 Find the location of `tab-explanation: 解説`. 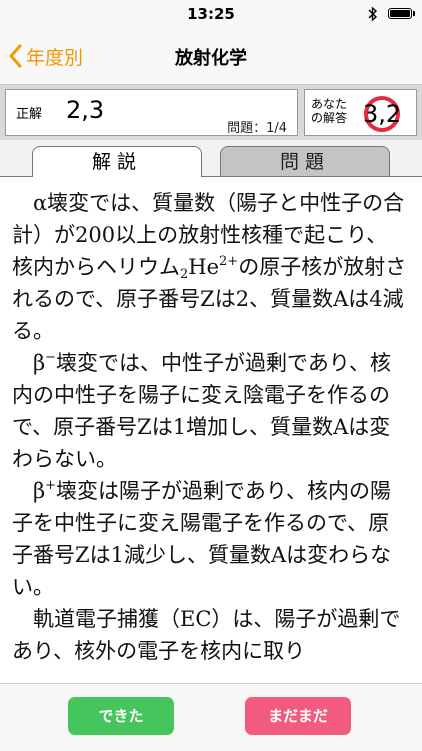

tab-explanation: 解説 is located at coordinates (117, 161).